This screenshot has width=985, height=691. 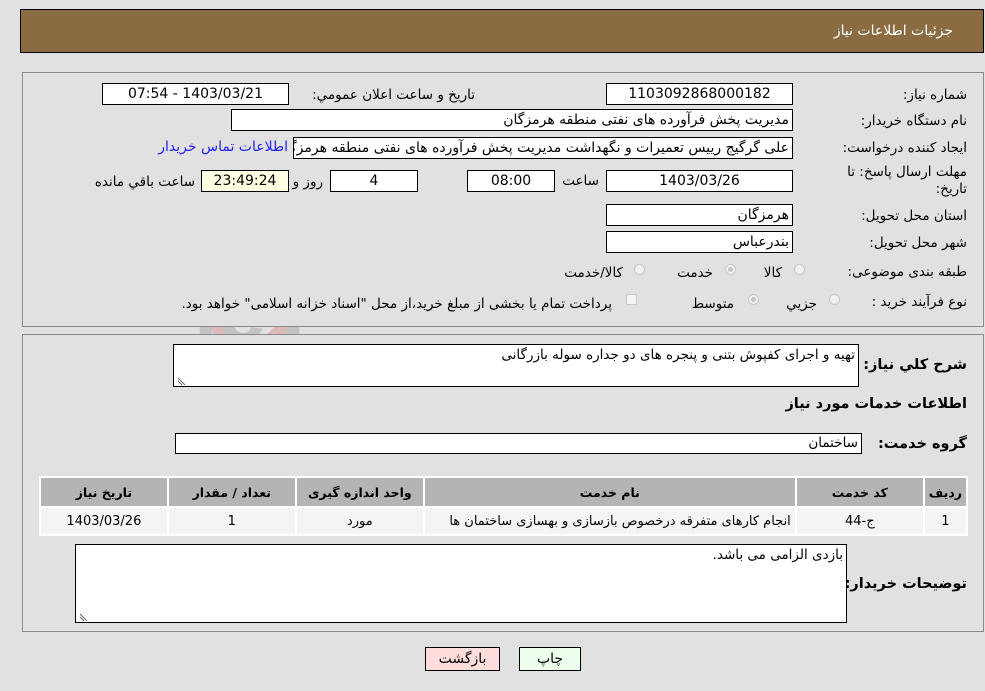 What do you see at coordinates (918, 243) in the screenshot?
I see `city-label: شهر محل تحویل:` at bounding box center [918, 243].